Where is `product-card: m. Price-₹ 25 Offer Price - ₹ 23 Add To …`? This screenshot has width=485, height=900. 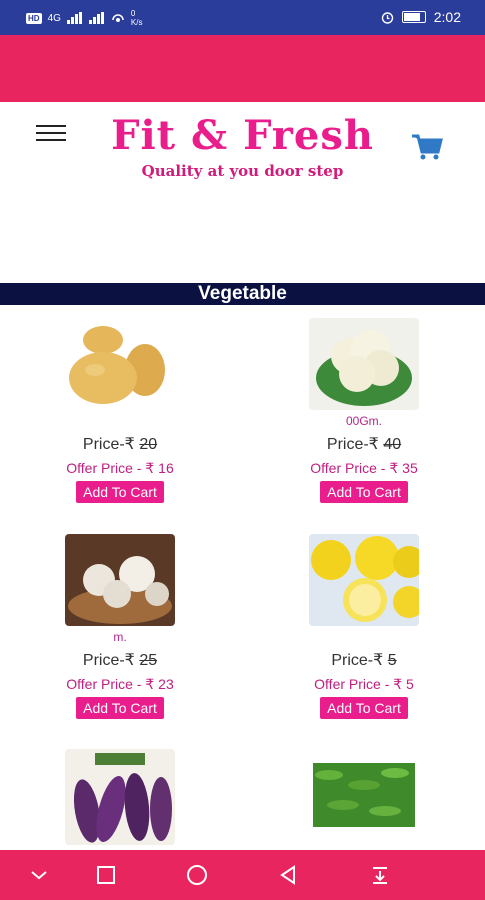
product-card: m. Price-₹ 25 Offer Price - ₹ 23 Add To … is located at coordinates (120, 626).